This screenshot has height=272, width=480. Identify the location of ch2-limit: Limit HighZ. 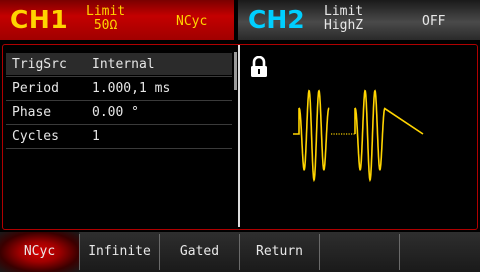
(343, 19).